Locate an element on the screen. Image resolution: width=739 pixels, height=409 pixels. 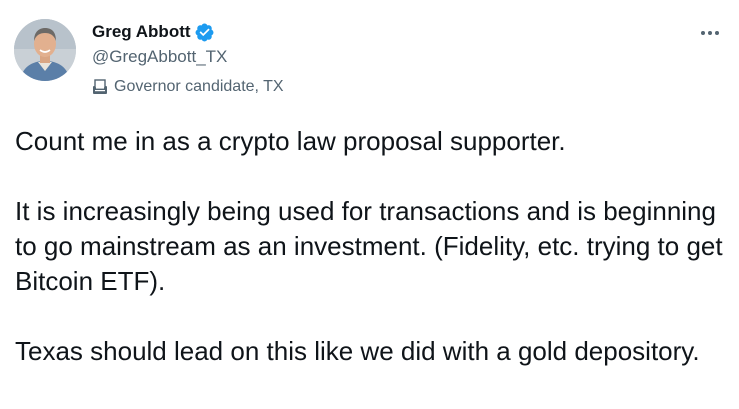
more-options-icon is located at coordinates (710, 32).